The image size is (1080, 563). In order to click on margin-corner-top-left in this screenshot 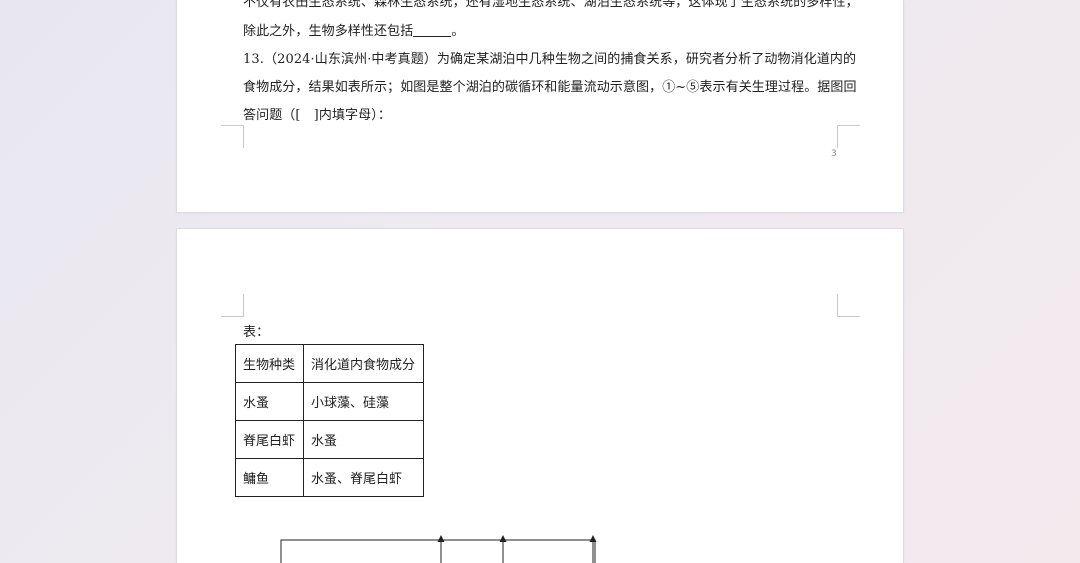, I will do `click(232, 305)`.